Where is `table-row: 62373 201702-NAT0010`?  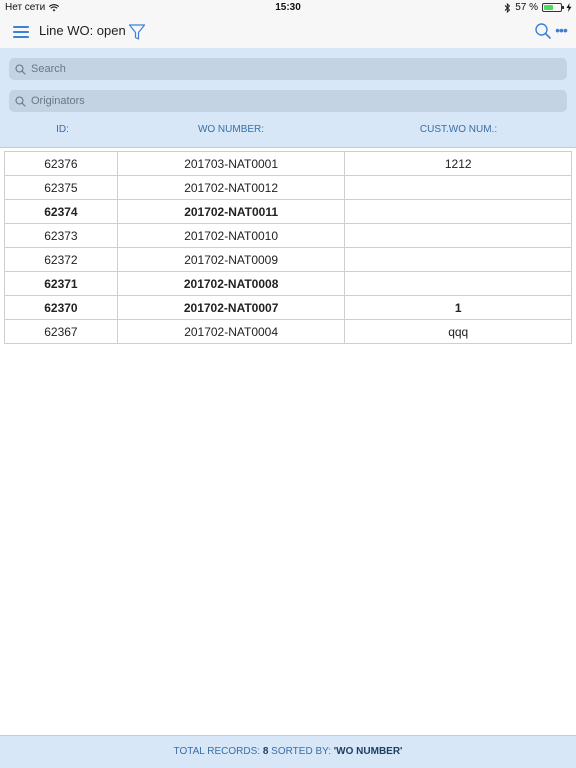 table-row: 62373 201702-NAT0010 is located at coordinates (288, 235).